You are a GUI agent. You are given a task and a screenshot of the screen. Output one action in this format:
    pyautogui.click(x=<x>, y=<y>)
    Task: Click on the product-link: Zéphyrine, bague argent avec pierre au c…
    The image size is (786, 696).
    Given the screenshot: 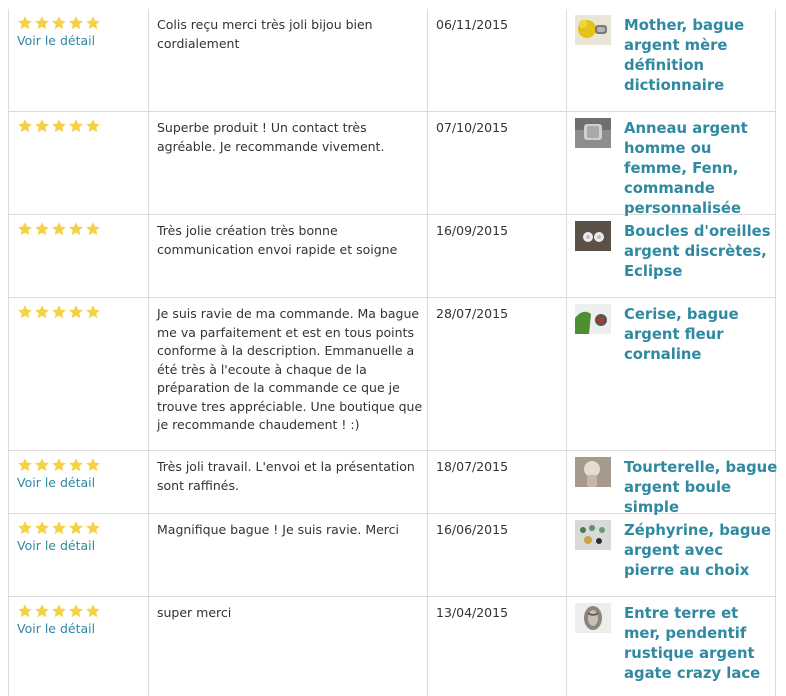 What is the action you would take?
    pyautogui.click(x=701, y=551)
    